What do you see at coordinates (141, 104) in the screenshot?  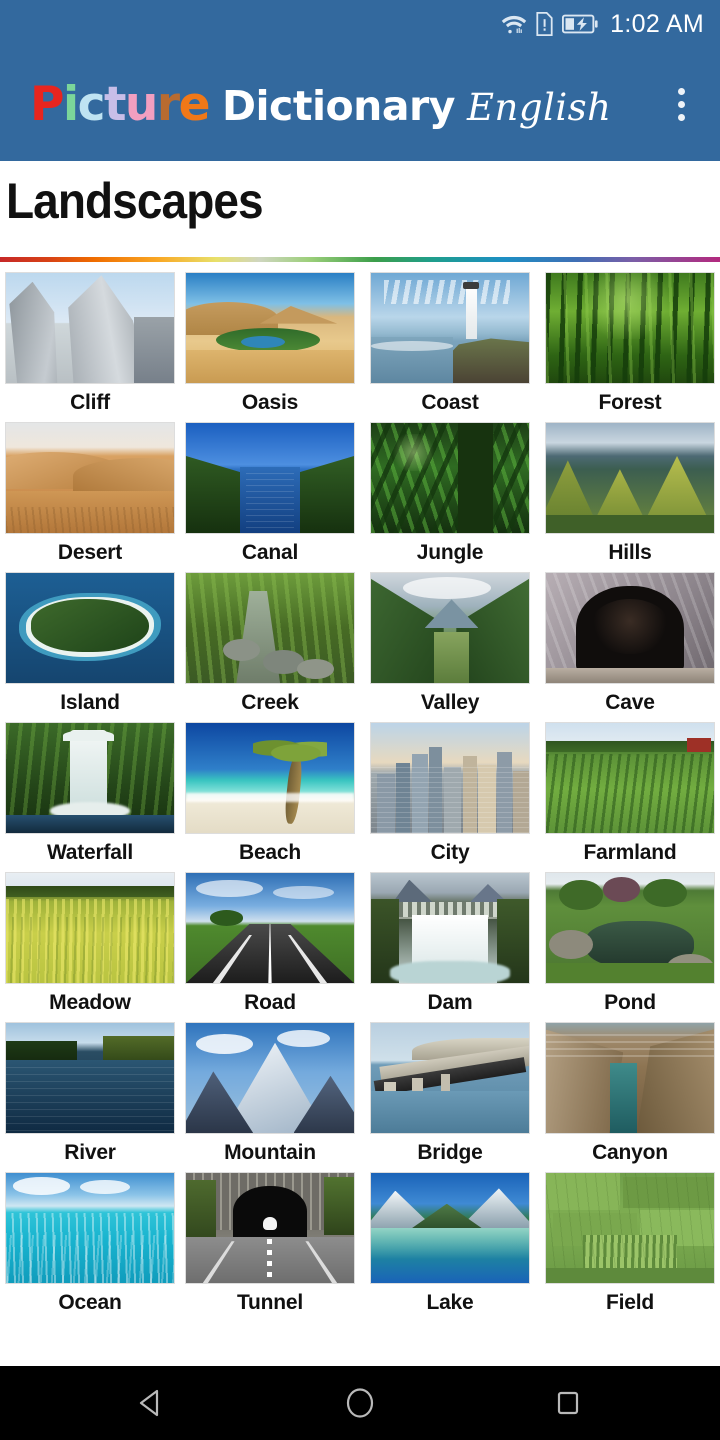 I see `logo-letter-u: u` at bounding box center [141, 104].